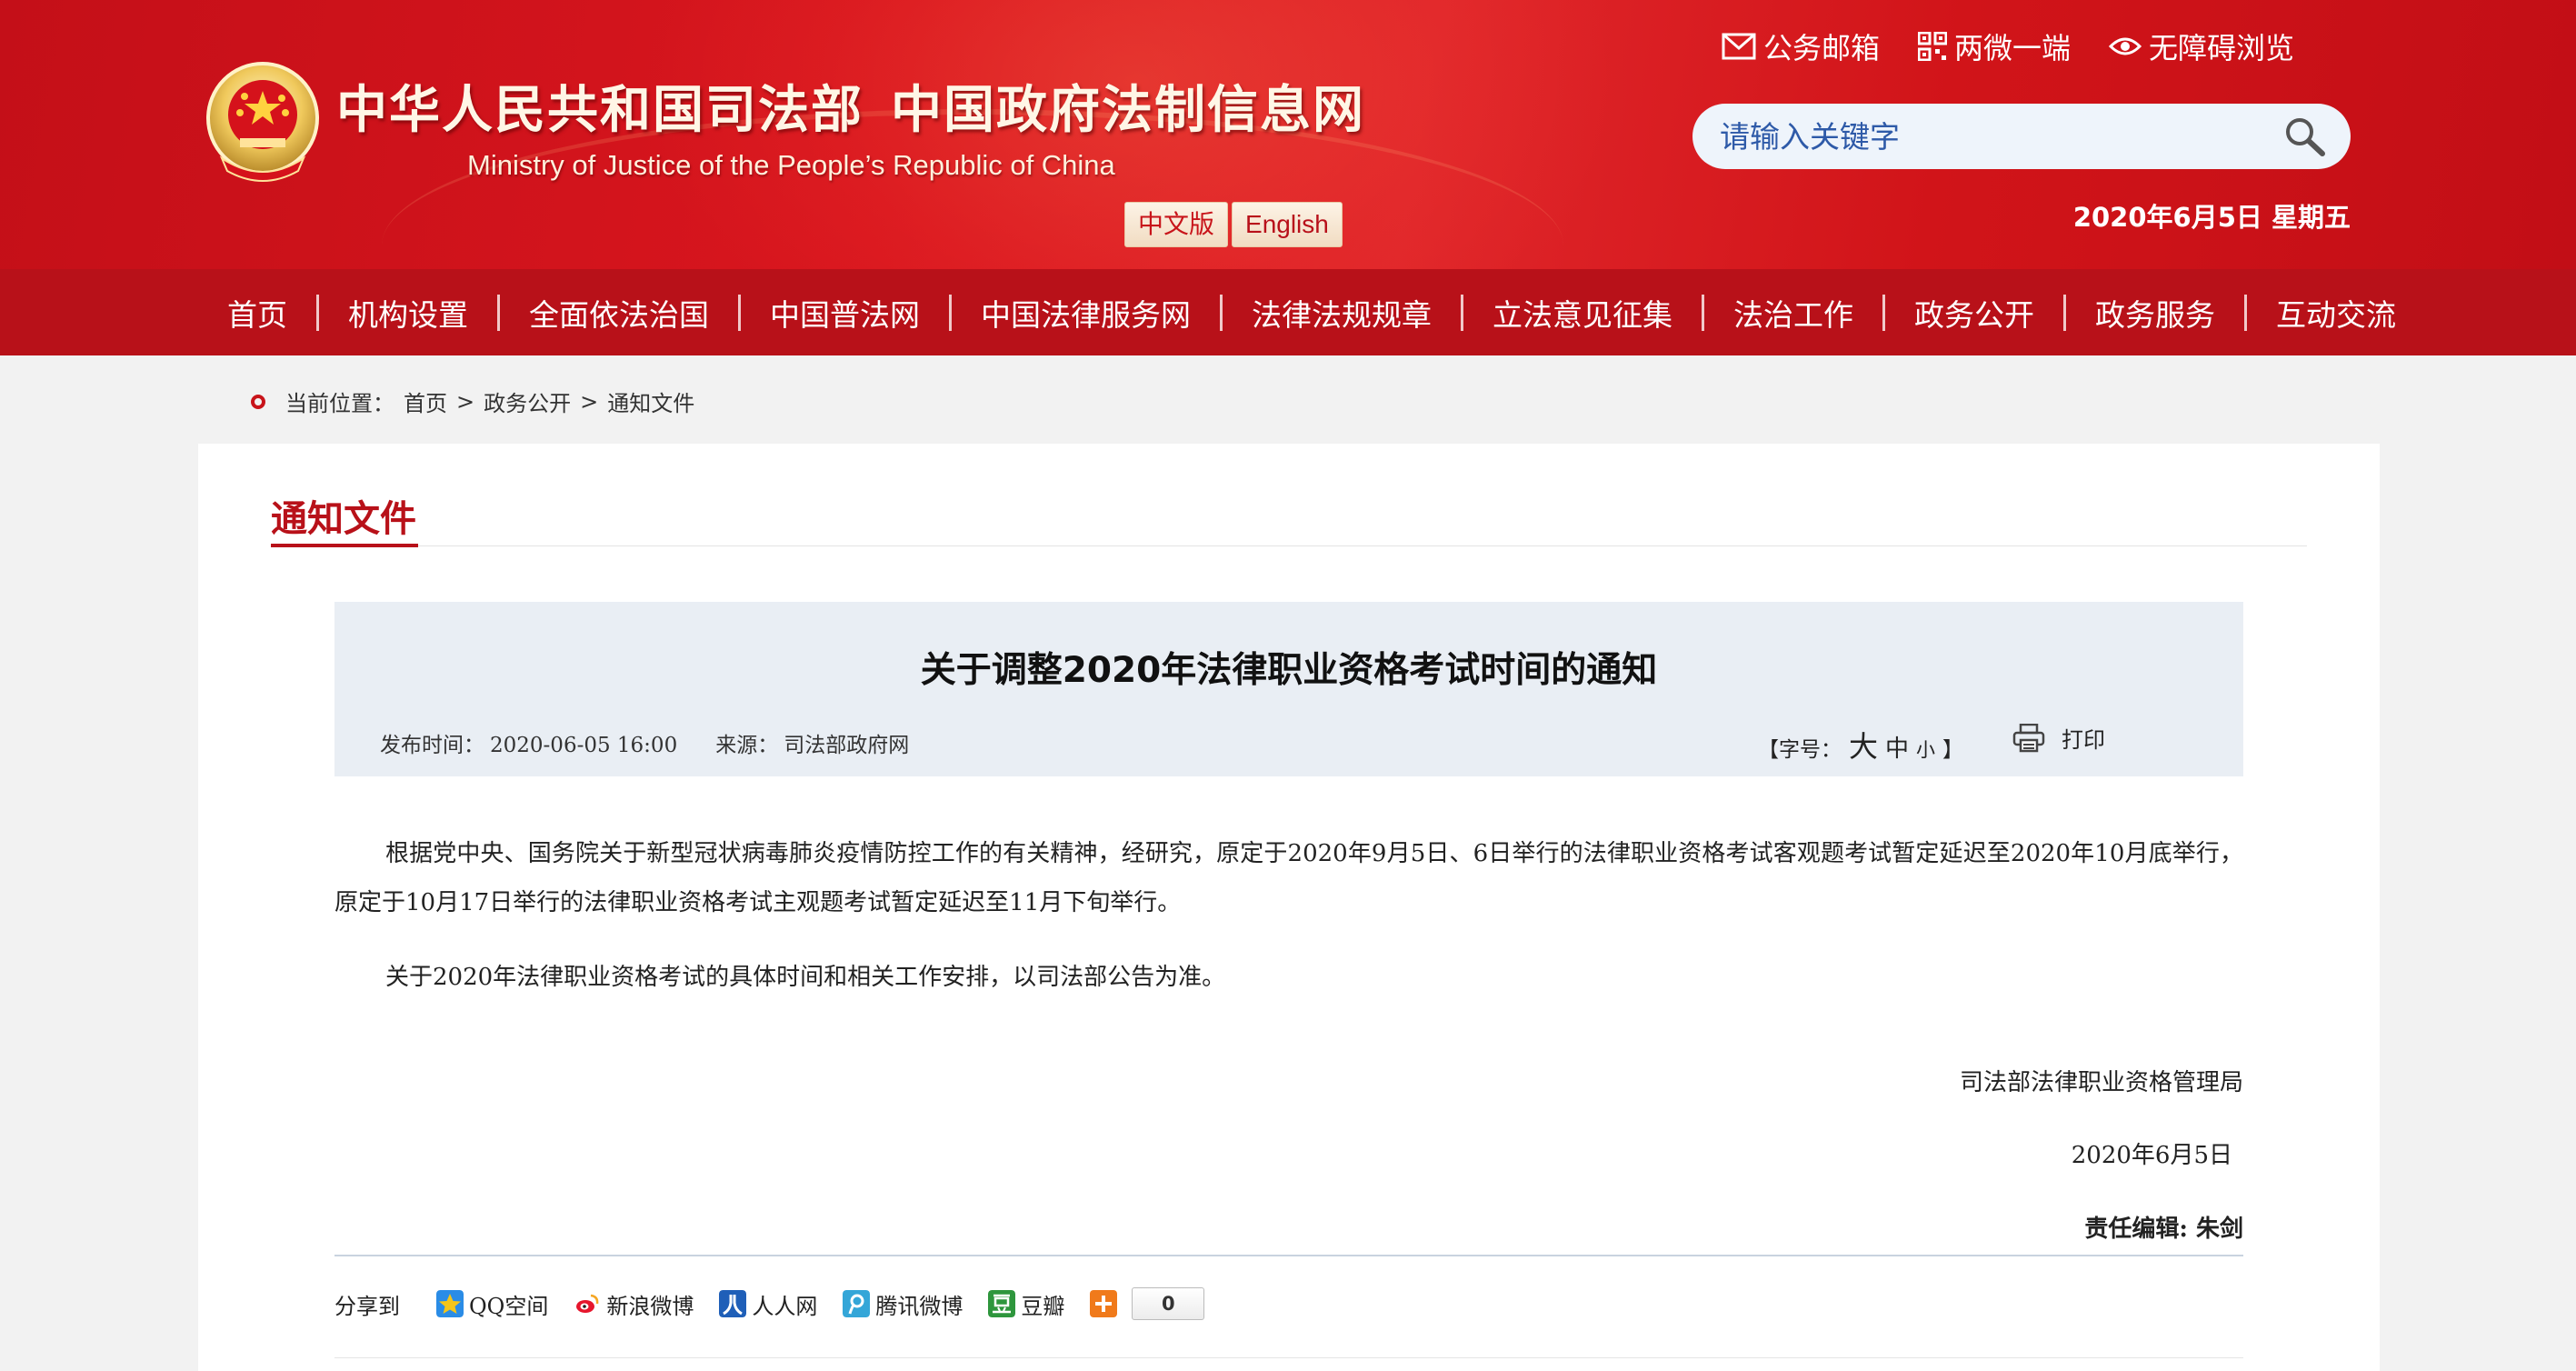 This screenshot has width=2576, height=1371. I want to click on language-switch: 中文版 English, so click(1233, 224).